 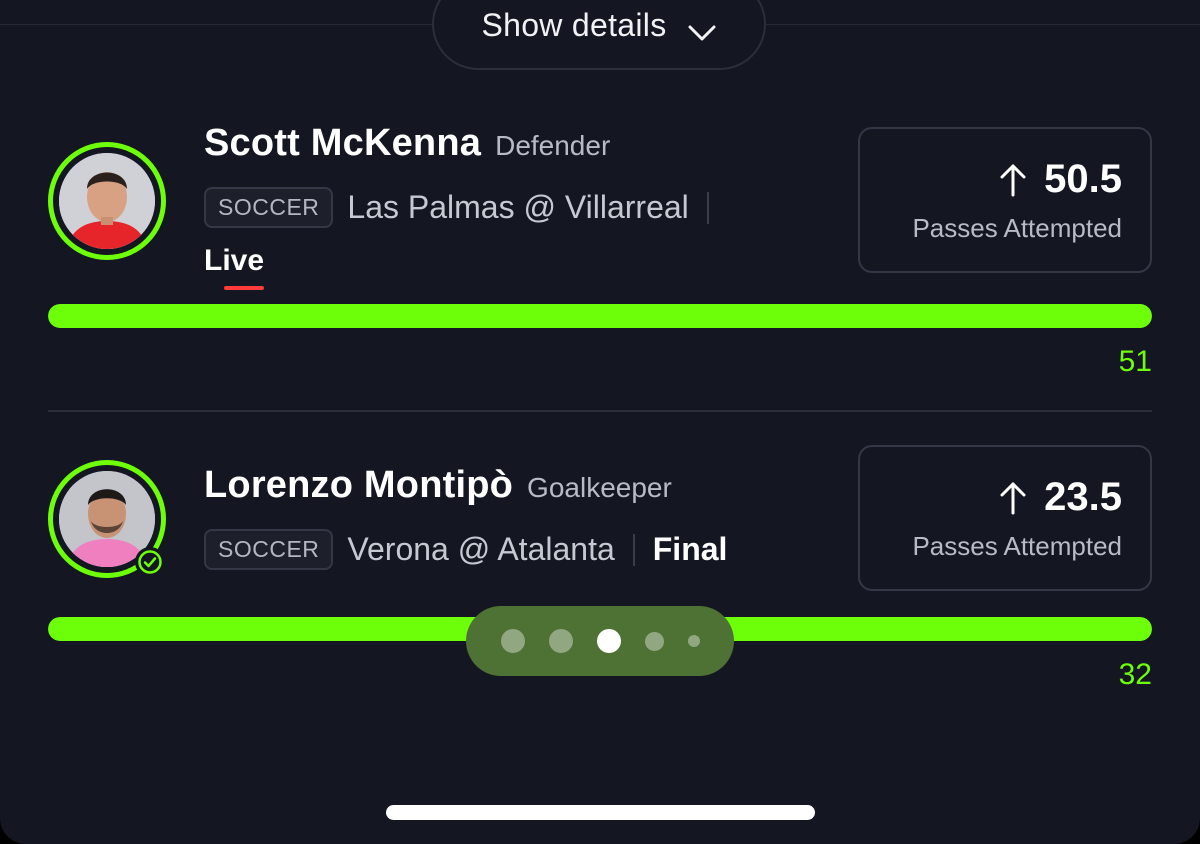 What do you see at coordinates (600, 812) in the screenshot?
I see `home-indicator` at bounding box center [600, 812].